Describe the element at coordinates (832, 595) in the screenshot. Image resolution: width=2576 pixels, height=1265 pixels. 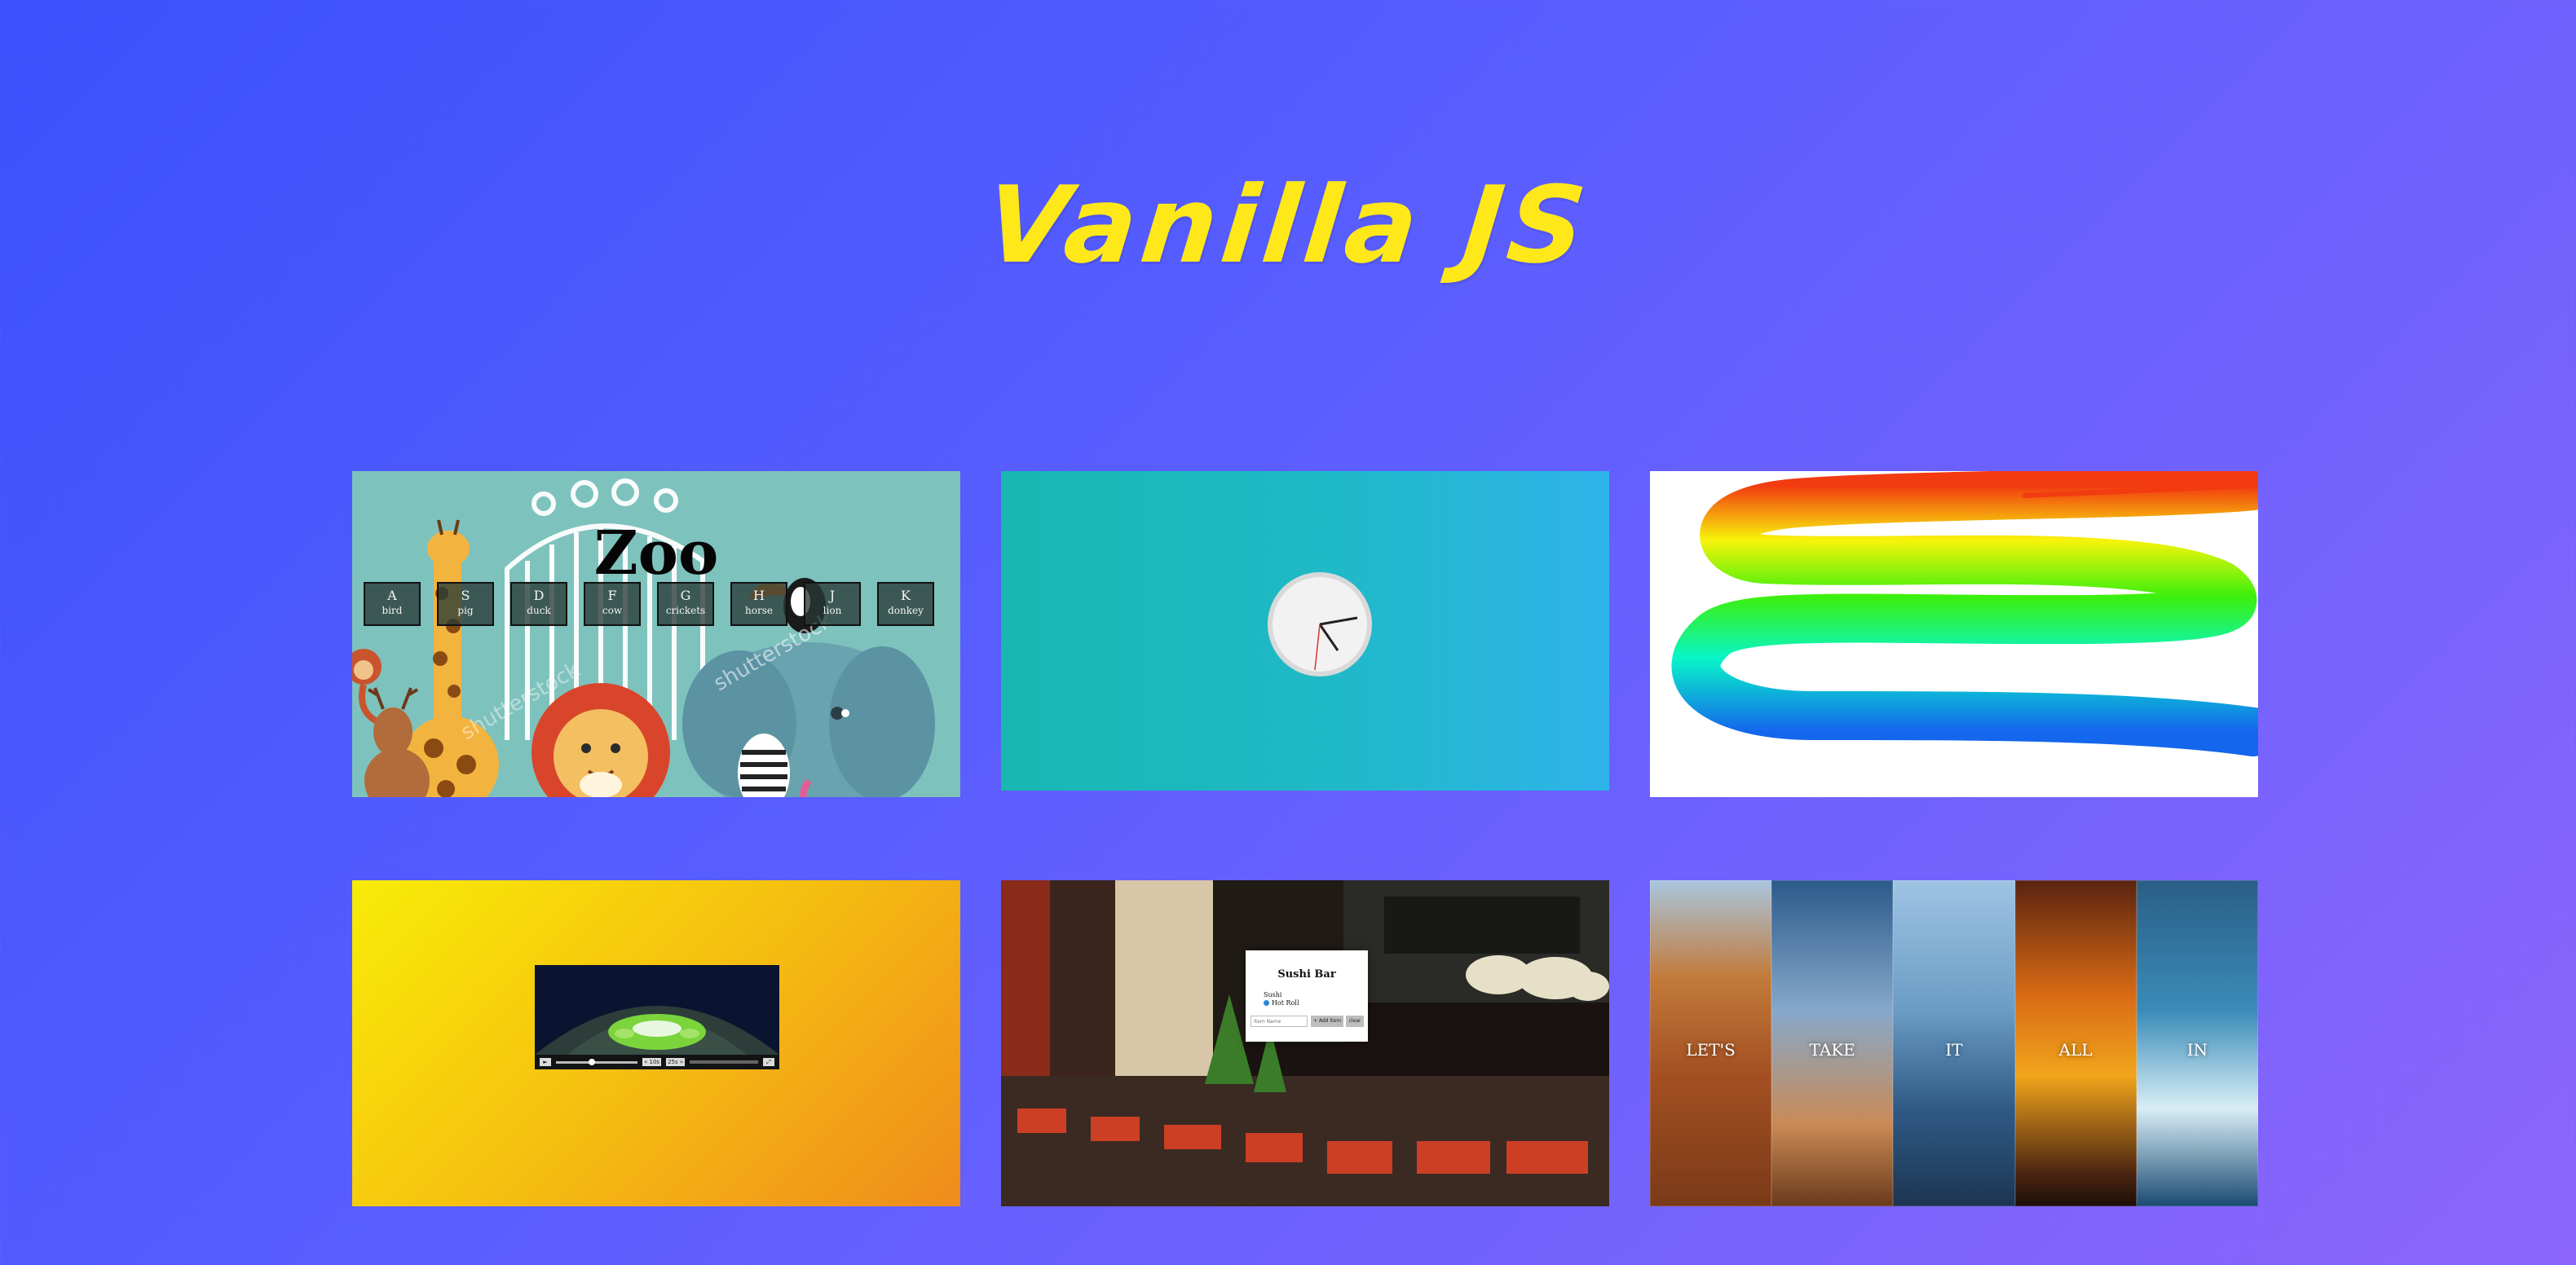
I see `key-letter: J` at that location.